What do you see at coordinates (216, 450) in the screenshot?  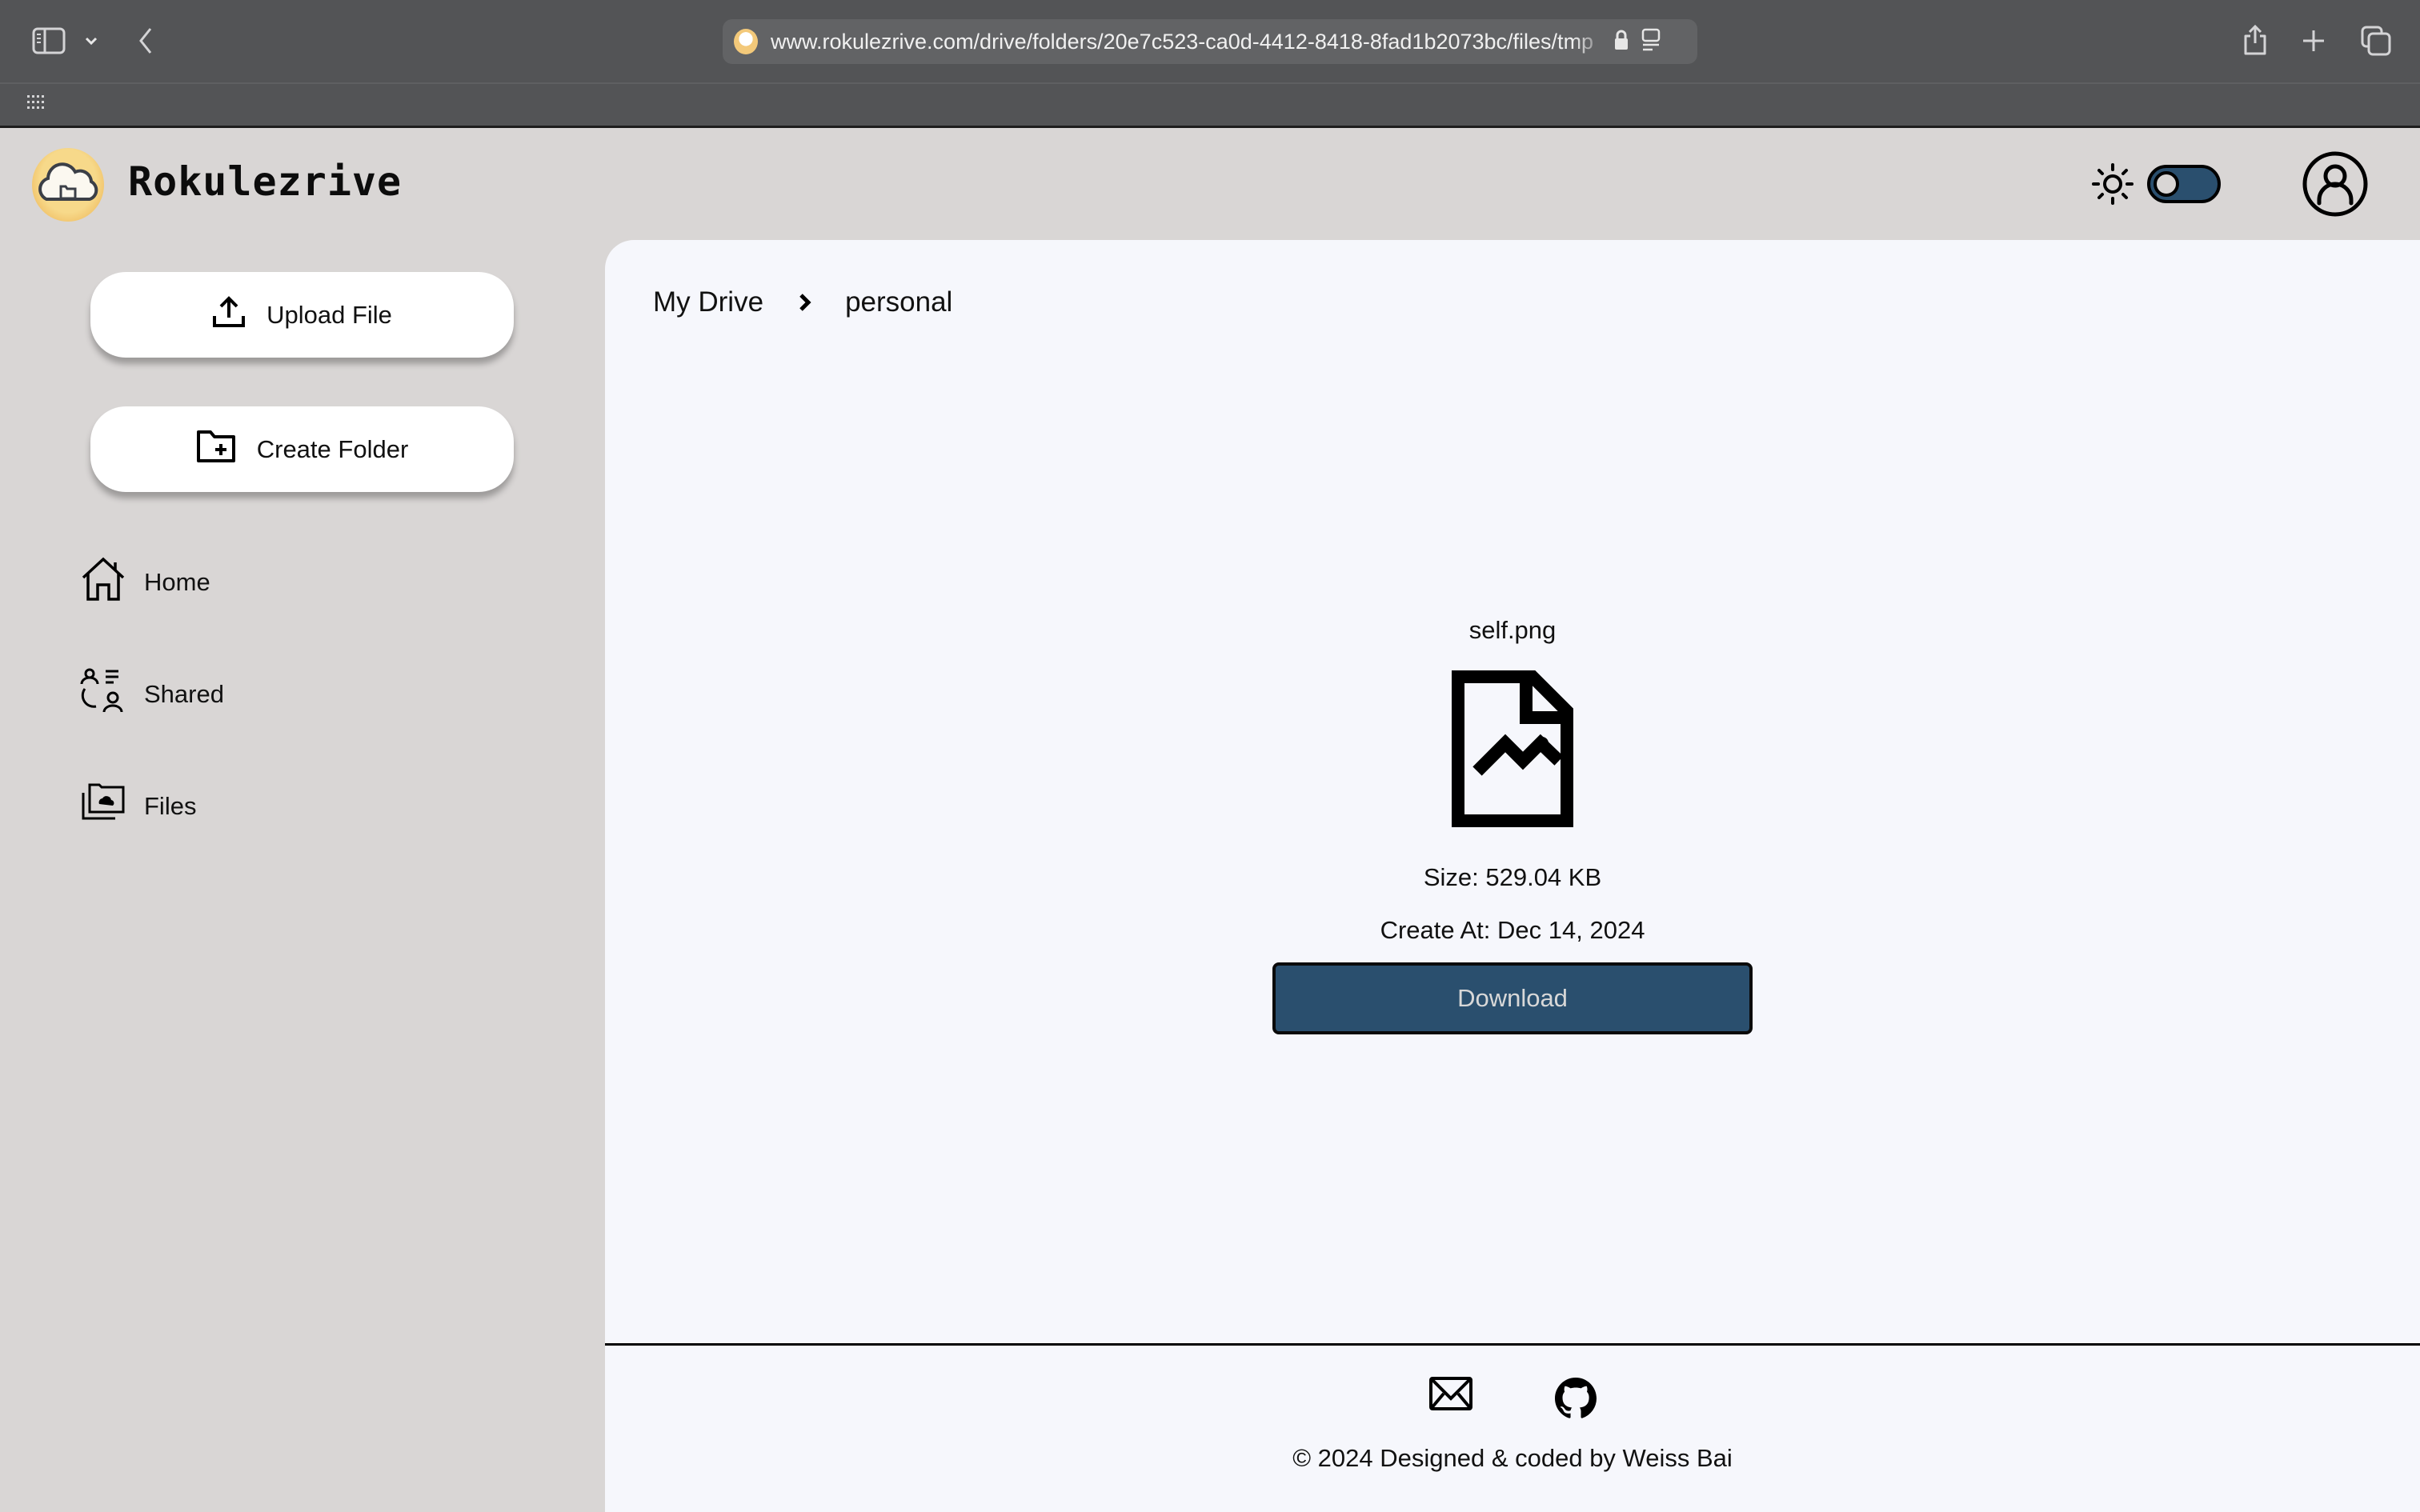 I see `folder-plus-icon` at bounding box center [216, 450].